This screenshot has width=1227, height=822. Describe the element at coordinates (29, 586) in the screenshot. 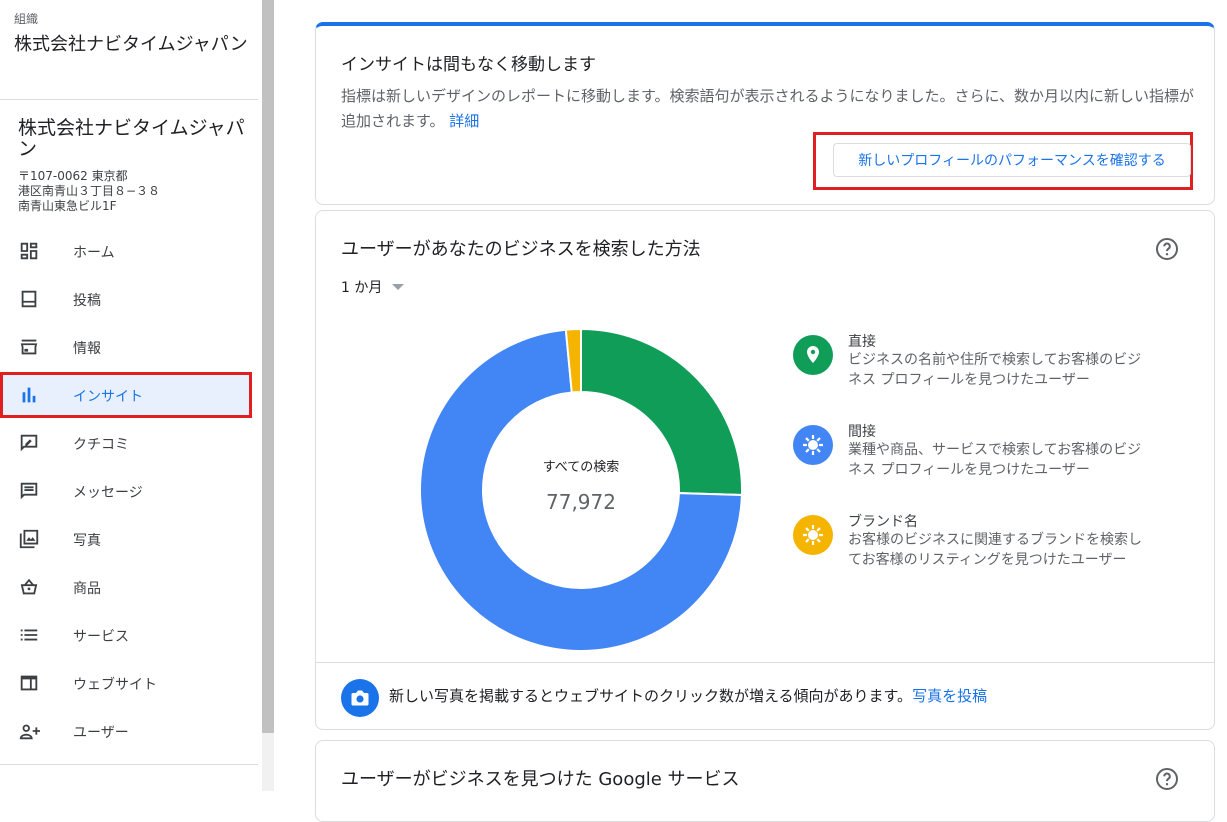

I see `products-basket-icon` at that location.